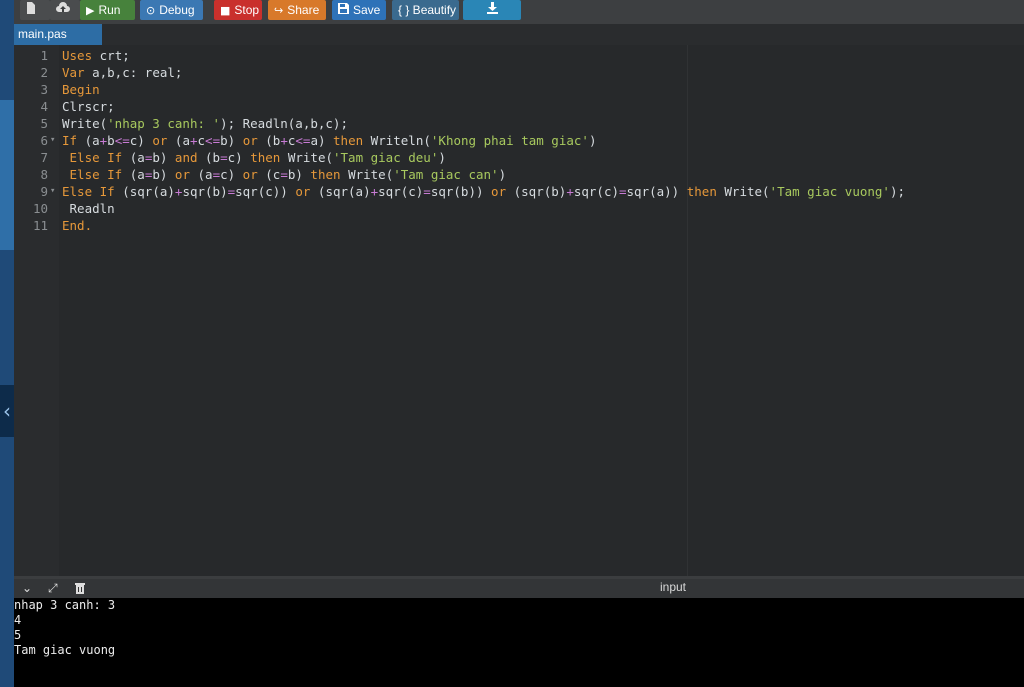  What do you see at coordinates (40, 208) in the screenshot?
I see `line-number: 10` at bounding box center [40, 208].